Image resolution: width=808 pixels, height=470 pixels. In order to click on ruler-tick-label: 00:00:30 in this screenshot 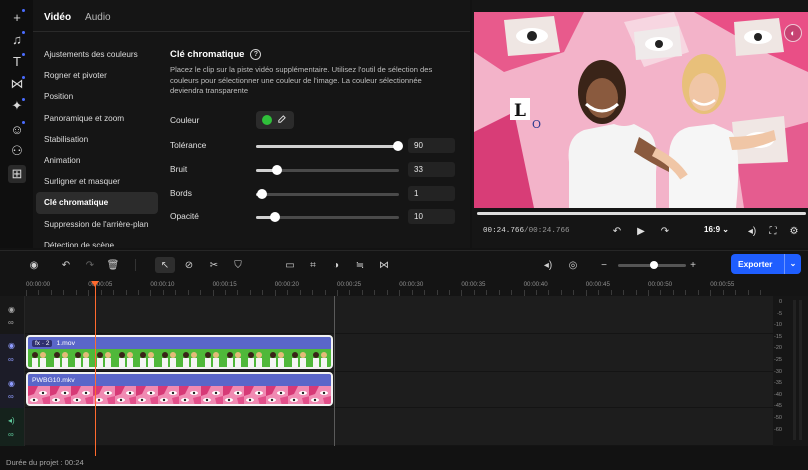, I will do `click(411, 284)`.